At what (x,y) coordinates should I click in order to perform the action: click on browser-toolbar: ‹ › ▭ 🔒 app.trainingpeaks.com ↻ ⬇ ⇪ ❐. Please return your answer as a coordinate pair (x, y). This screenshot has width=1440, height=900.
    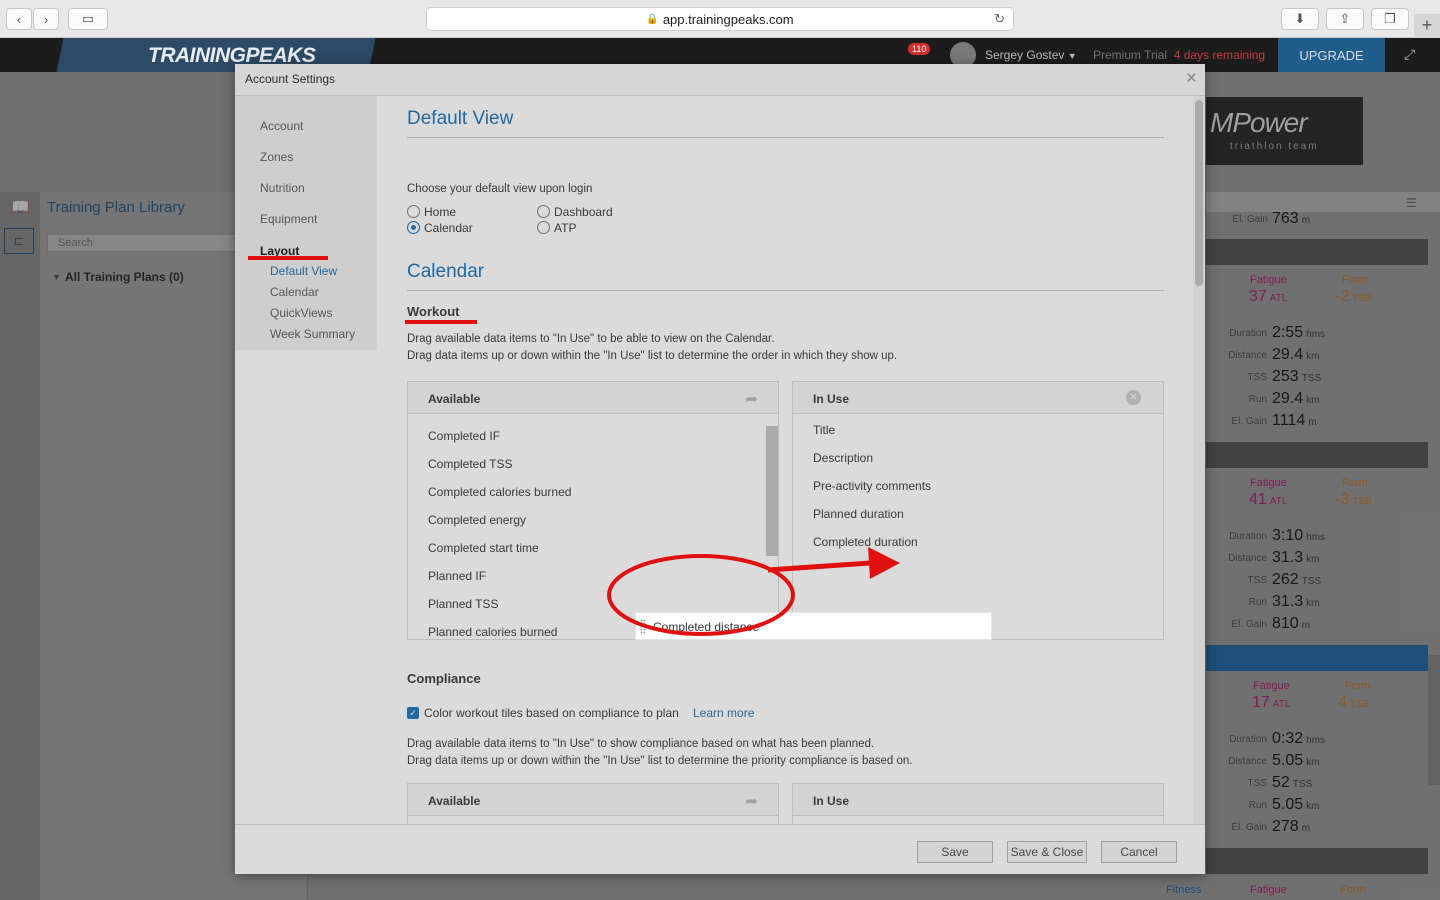
    Looking at the image, I should click on (720, 19).